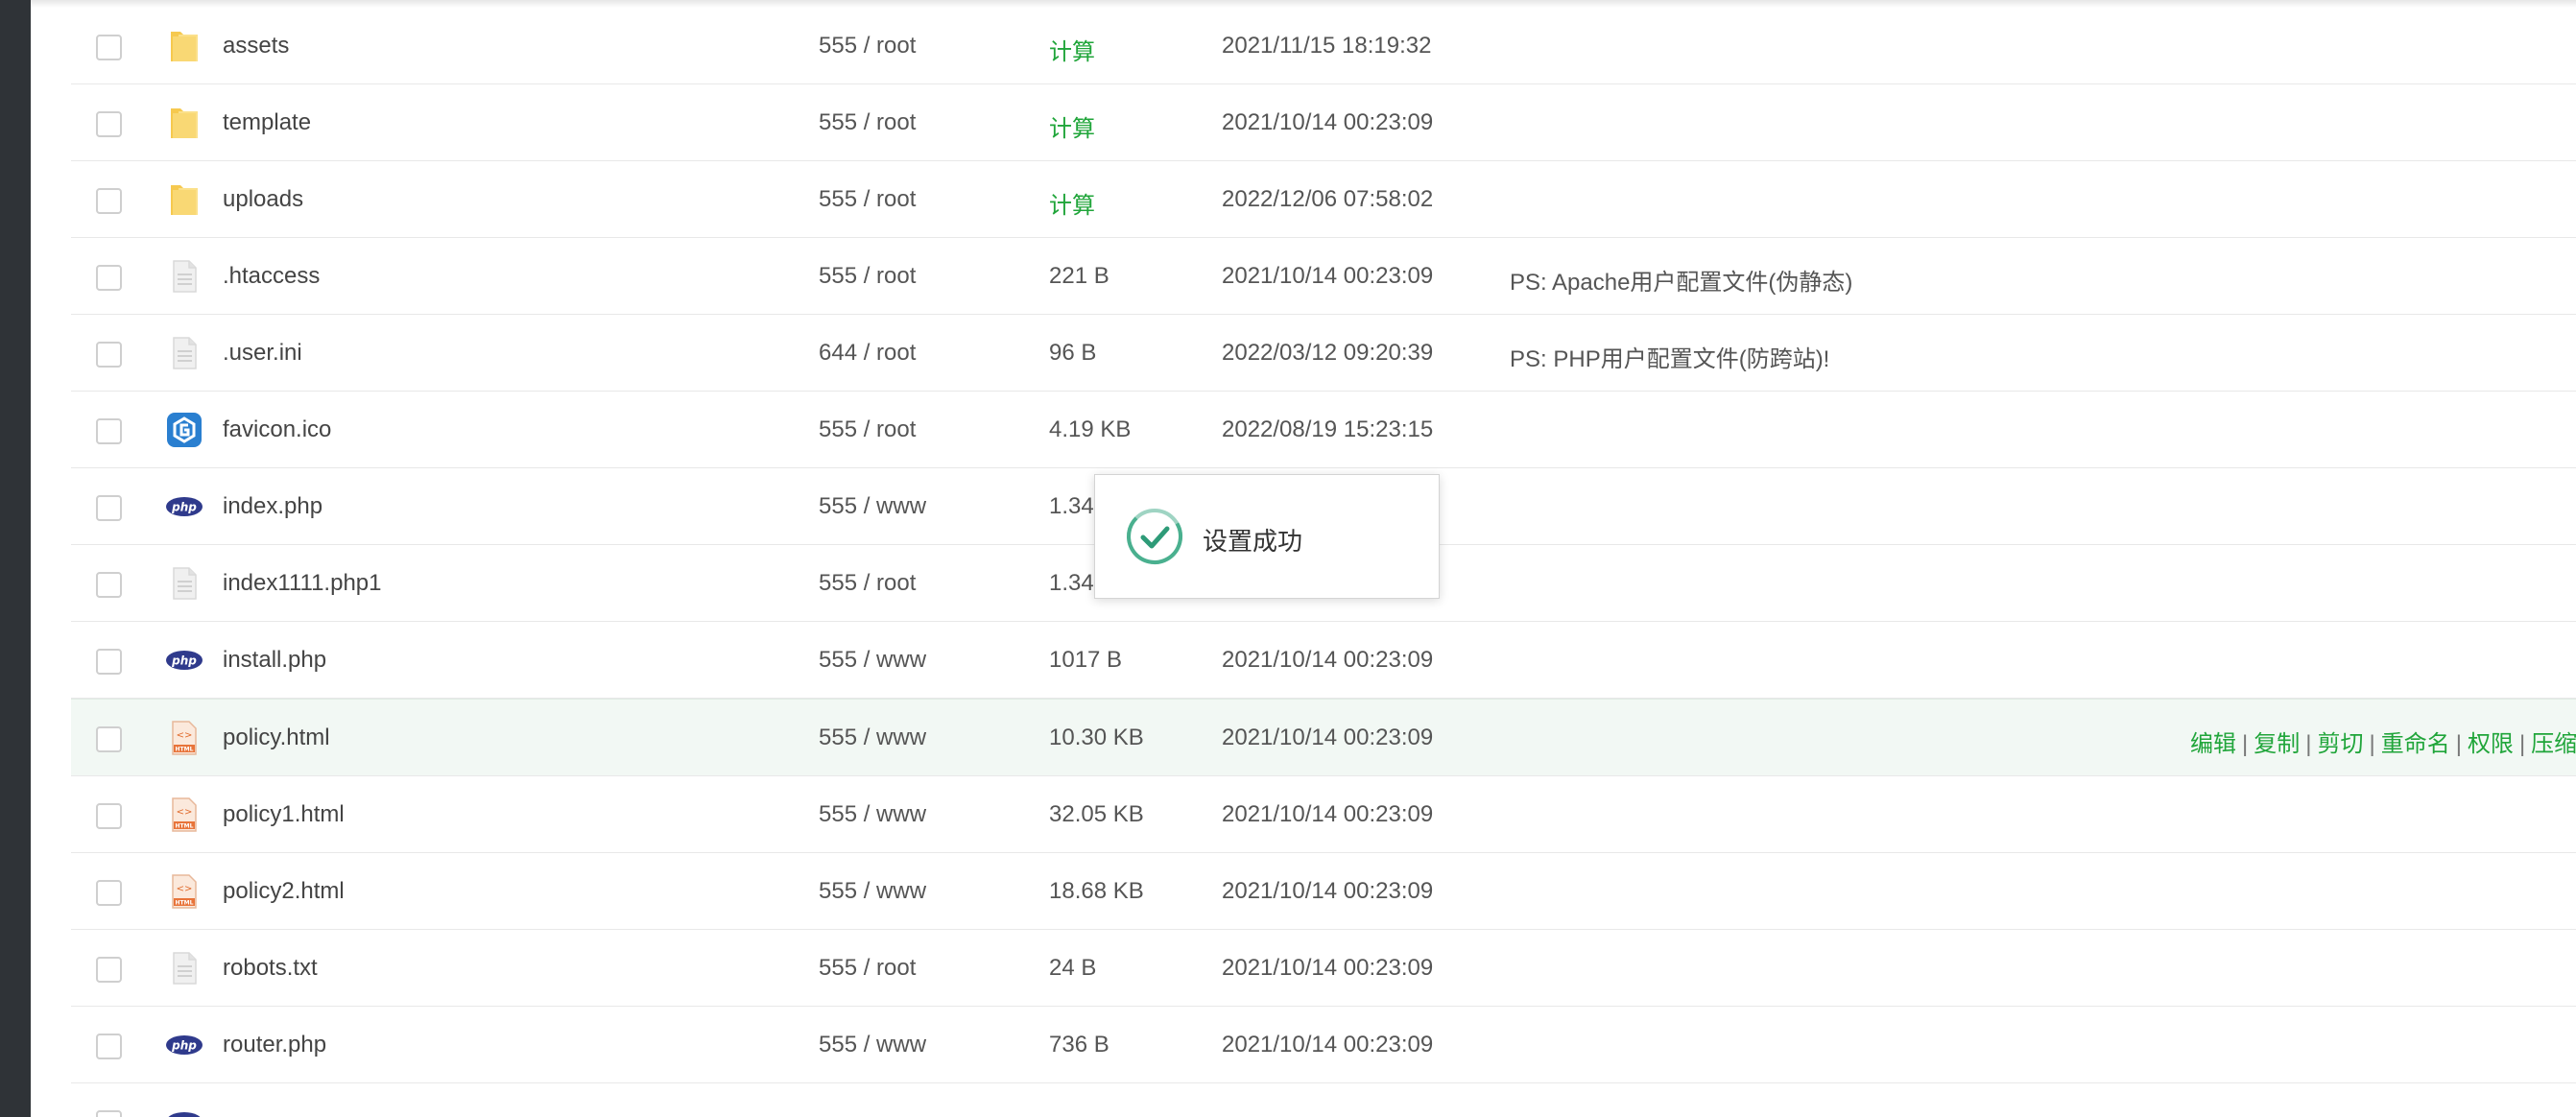 This screenshot has width=2576, height=1117. Describe the element at coordinates (2340, 744) in the screenshot. I see `row-action-link: 剪切` at that location.